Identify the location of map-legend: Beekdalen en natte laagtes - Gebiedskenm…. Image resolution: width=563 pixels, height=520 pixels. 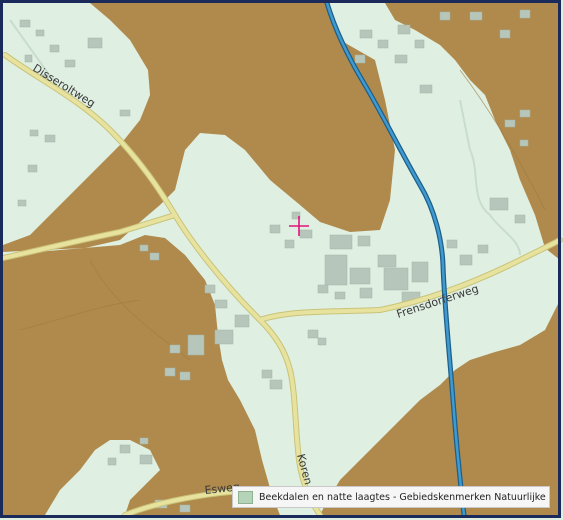
(391, 497).